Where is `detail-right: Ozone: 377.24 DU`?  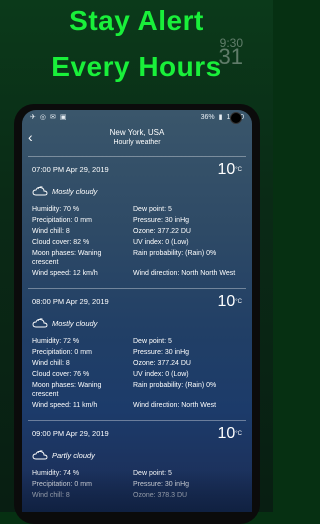 detail-right: Ozone: 377.24 DU is located at coordinates (162, 363).